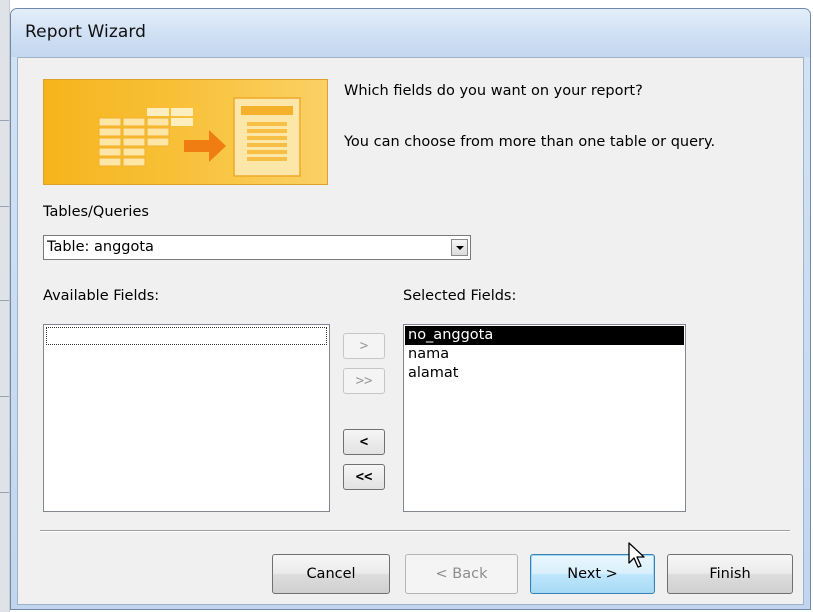  Describe the element at coordinates (364, 442) in the screenshot. I see `remove-field-button: <` at that location.